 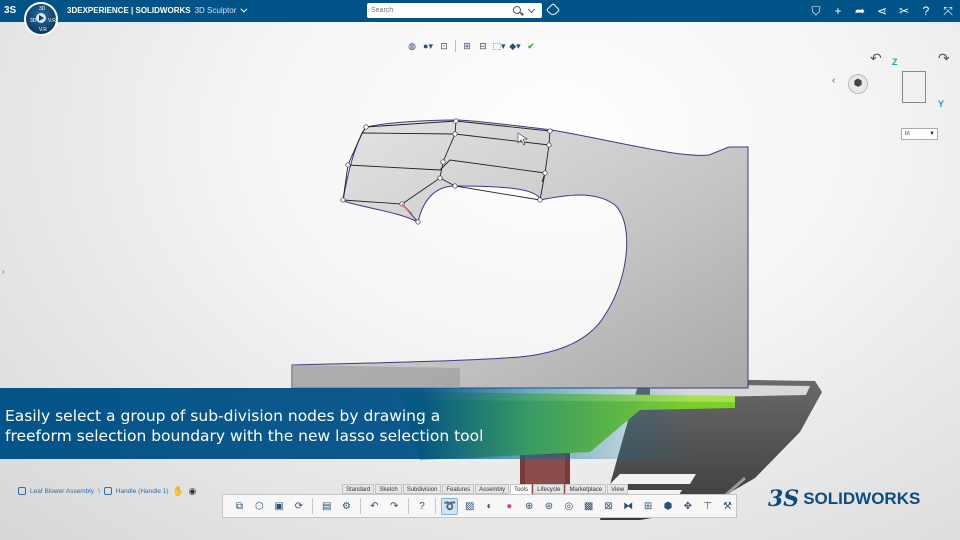 What do you see at coordinates (727, 506) in the screenshot?
I see `customize-icon: ⚒` at bounding box center [727, 506].